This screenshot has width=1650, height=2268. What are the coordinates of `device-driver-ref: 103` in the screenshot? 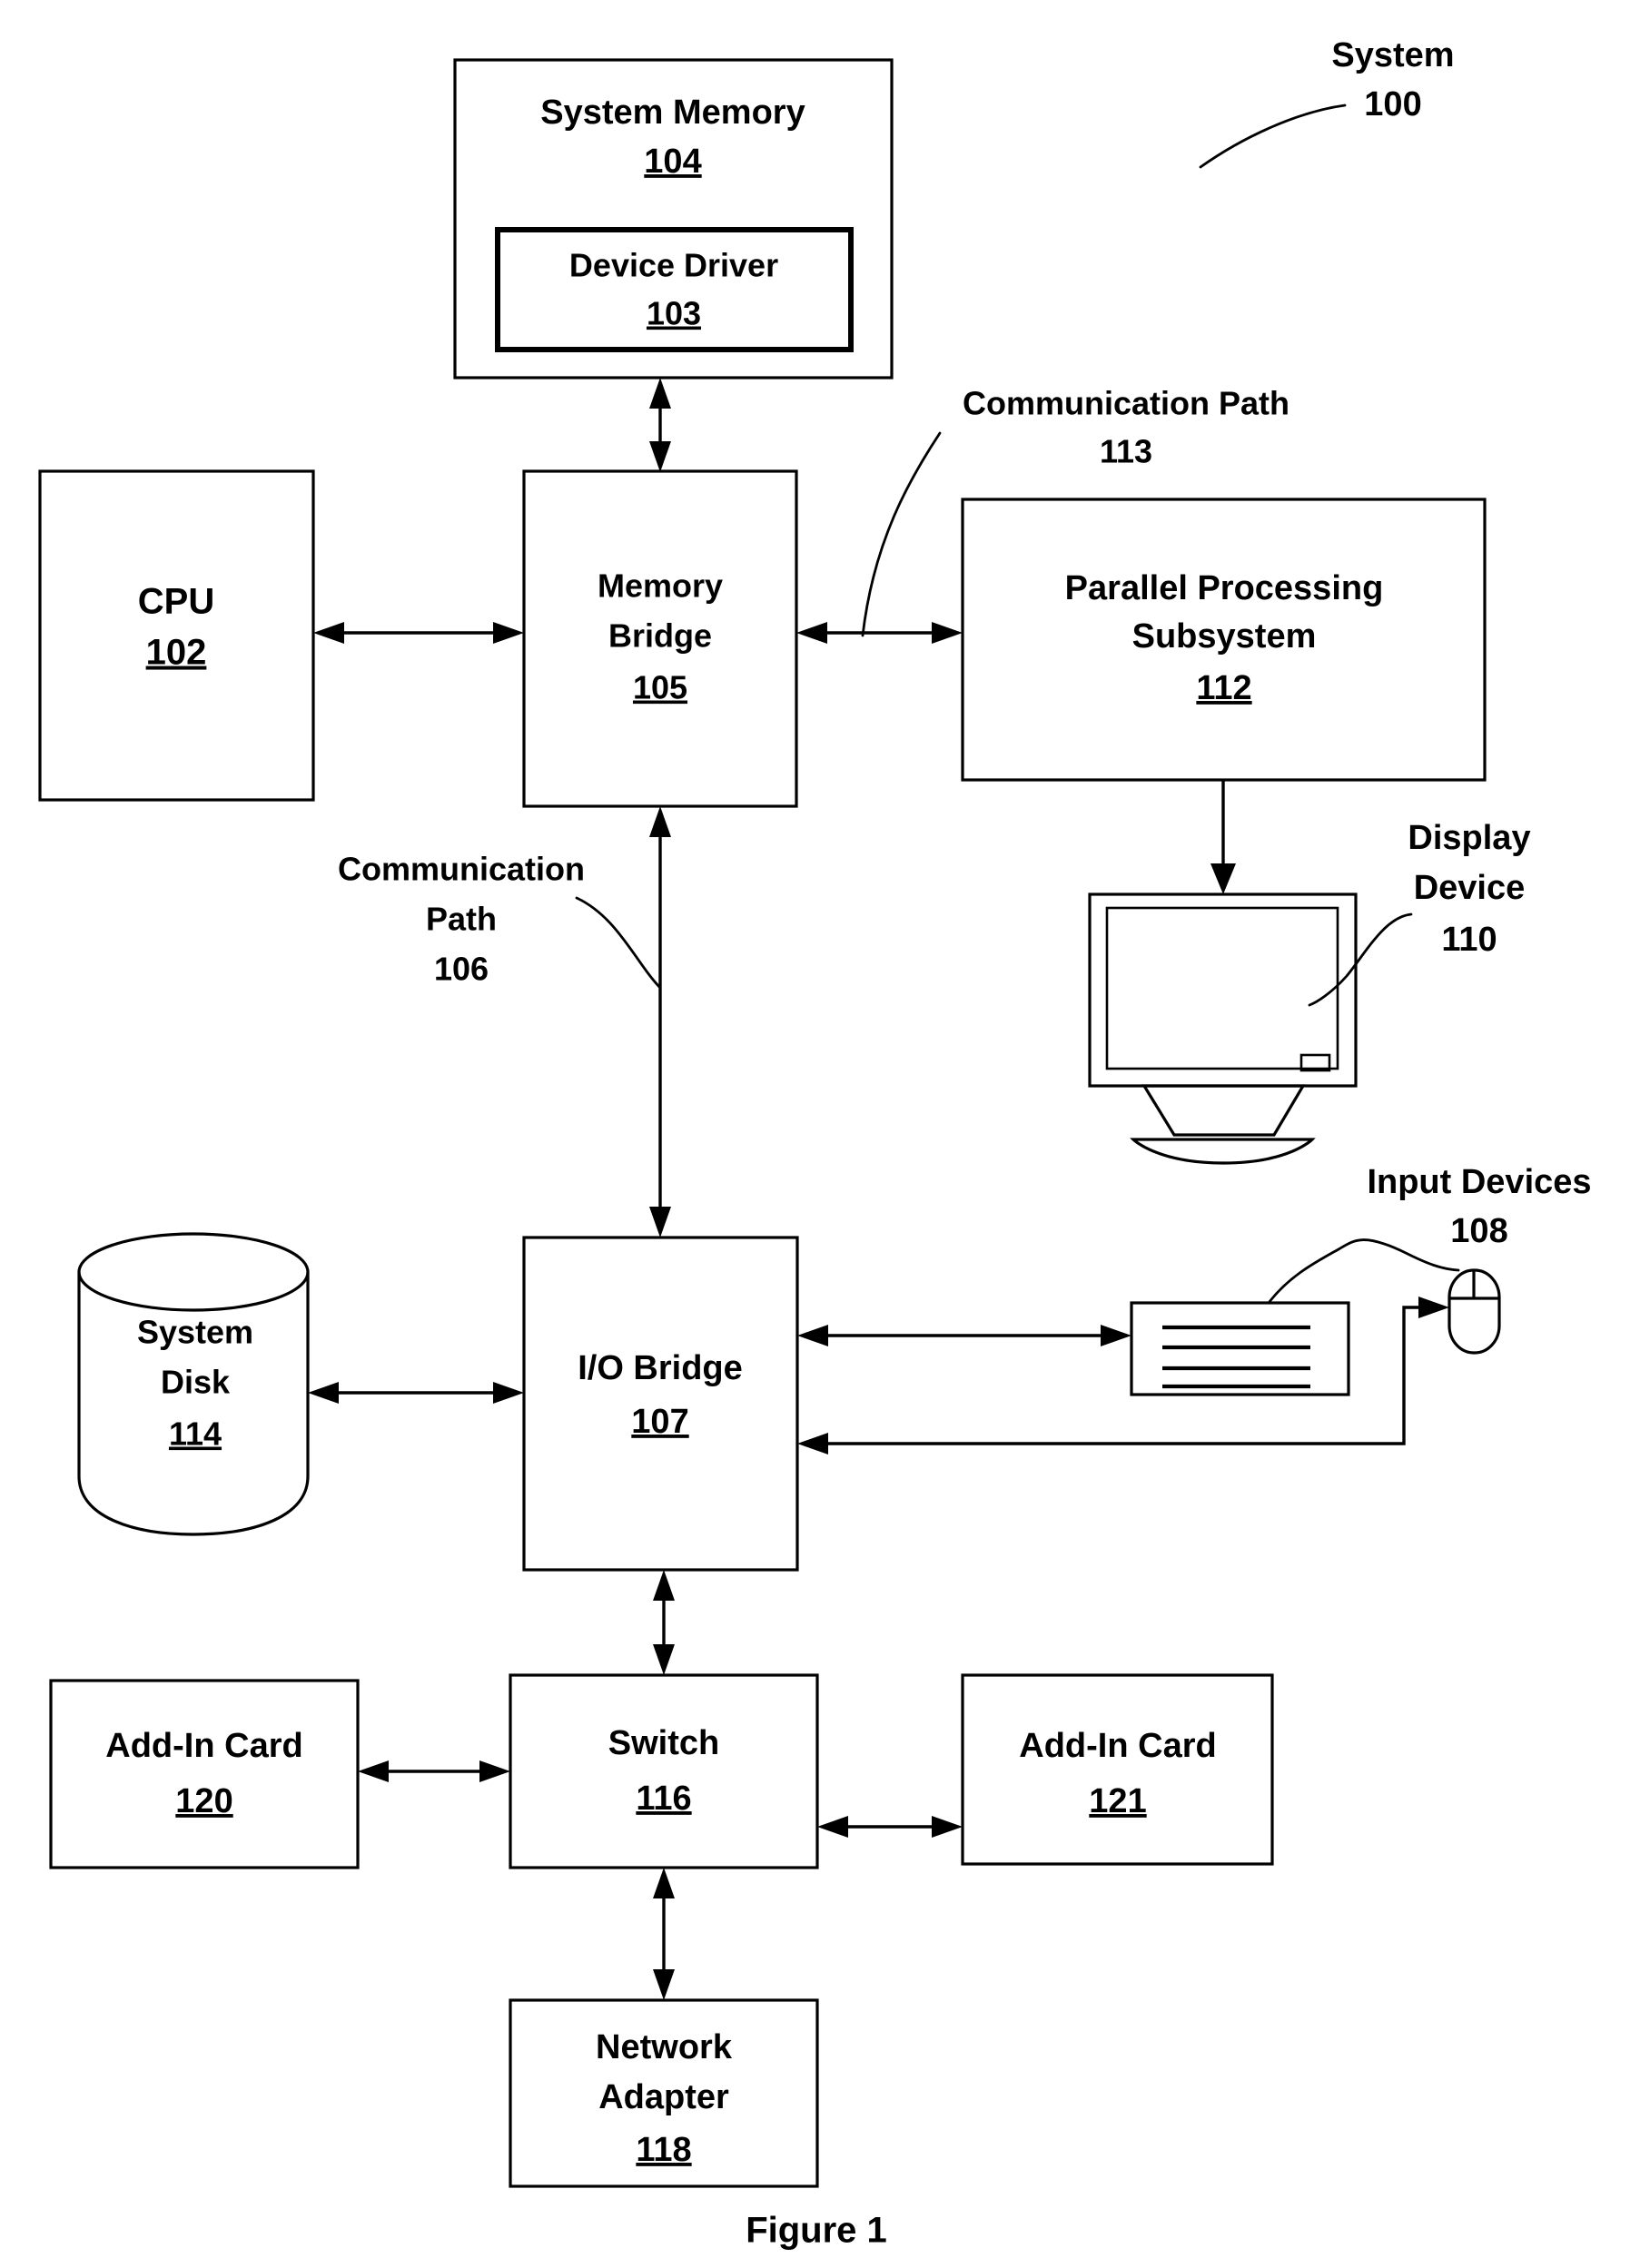 It's located at (674, 313).